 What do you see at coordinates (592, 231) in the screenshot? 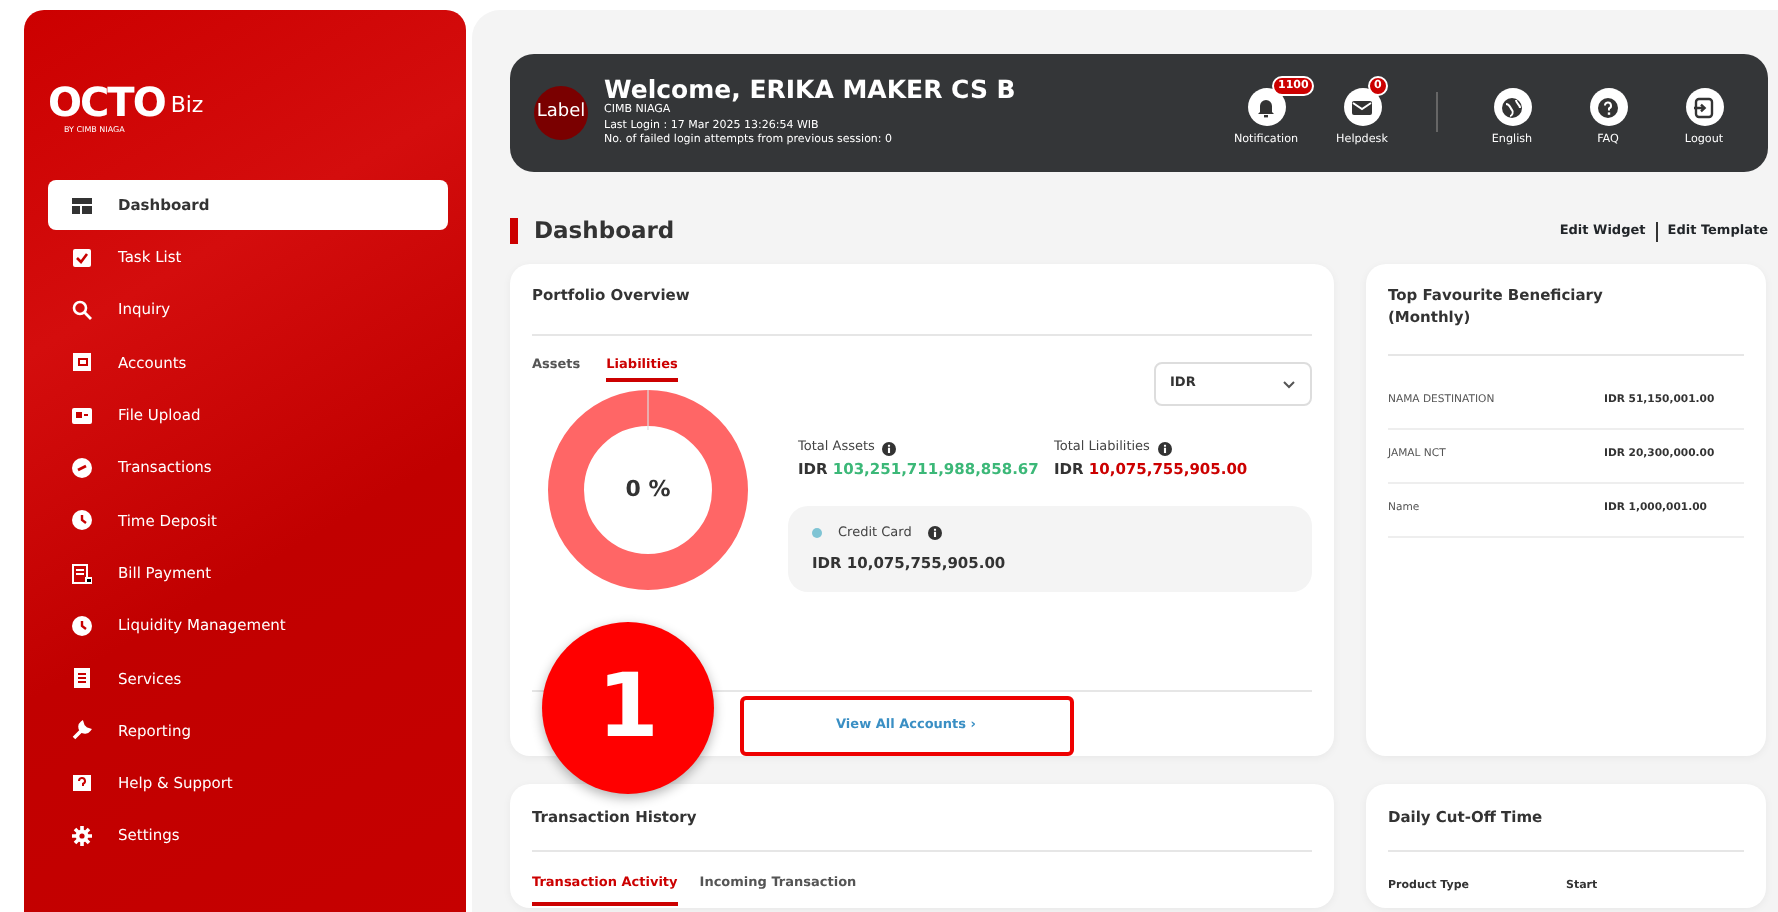
I see `page-title: Dashboard` at bounding box center [592, 231].